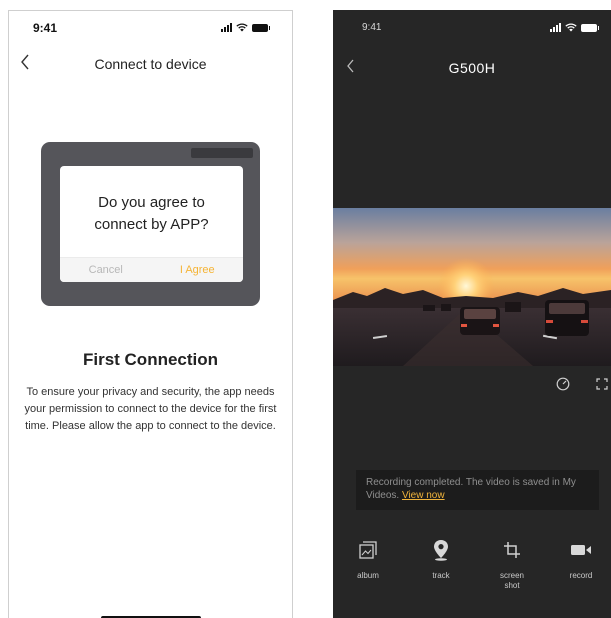  Describe the element at coordinates (222, 153) in the screenshot. I see `device-top-bar` at that location.